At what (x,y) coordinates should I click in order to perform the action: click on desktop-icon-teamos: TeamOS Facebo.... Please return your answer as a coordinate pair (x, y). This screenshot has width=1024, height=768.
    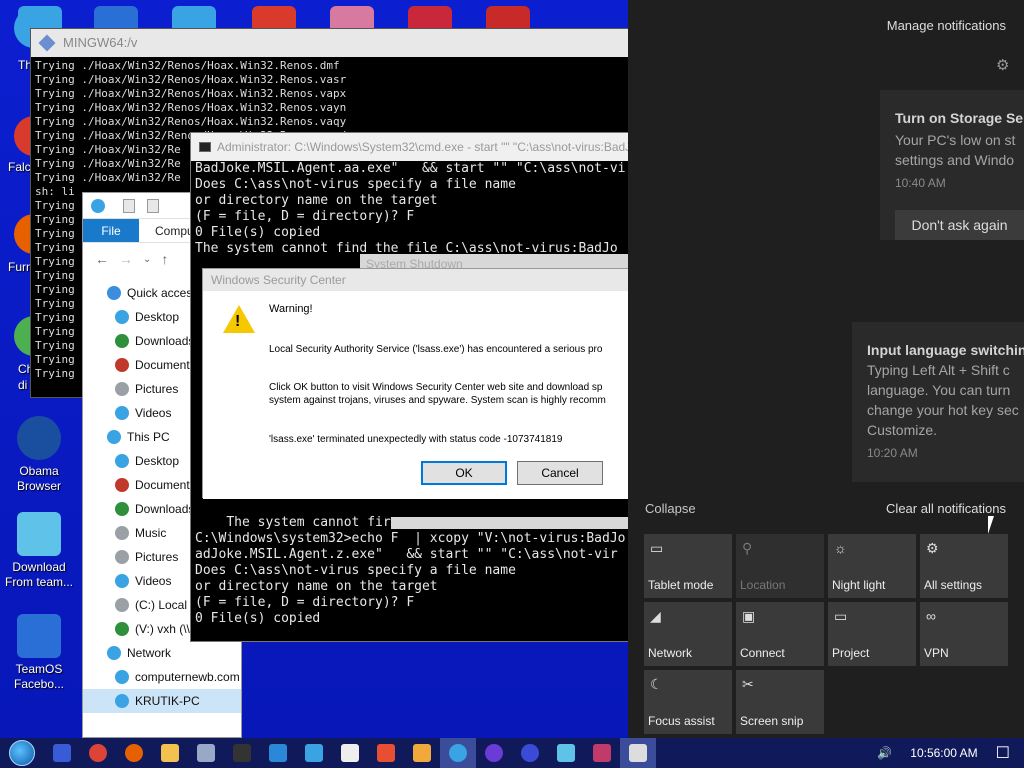
    Looking at the image, I should click on (39, 653).